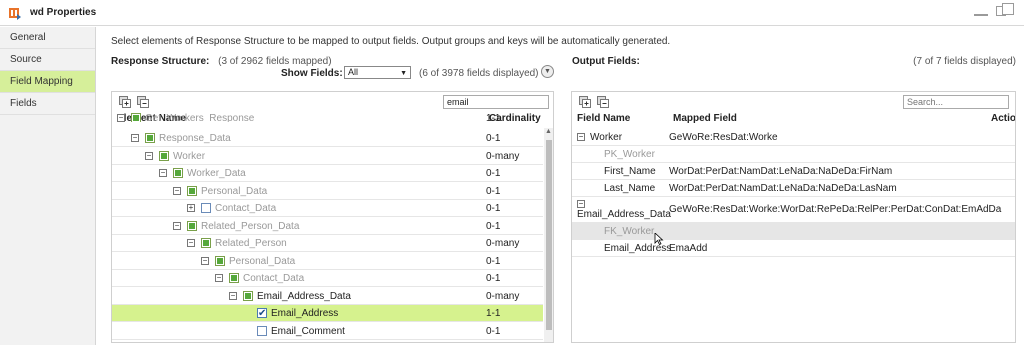 The width and height of the screenshot is (1024, 345). What do you see at coordinates (548, 131) in the screenshot?
I see `scroll-up-icon: ▲` at bounding box center [548, 131].